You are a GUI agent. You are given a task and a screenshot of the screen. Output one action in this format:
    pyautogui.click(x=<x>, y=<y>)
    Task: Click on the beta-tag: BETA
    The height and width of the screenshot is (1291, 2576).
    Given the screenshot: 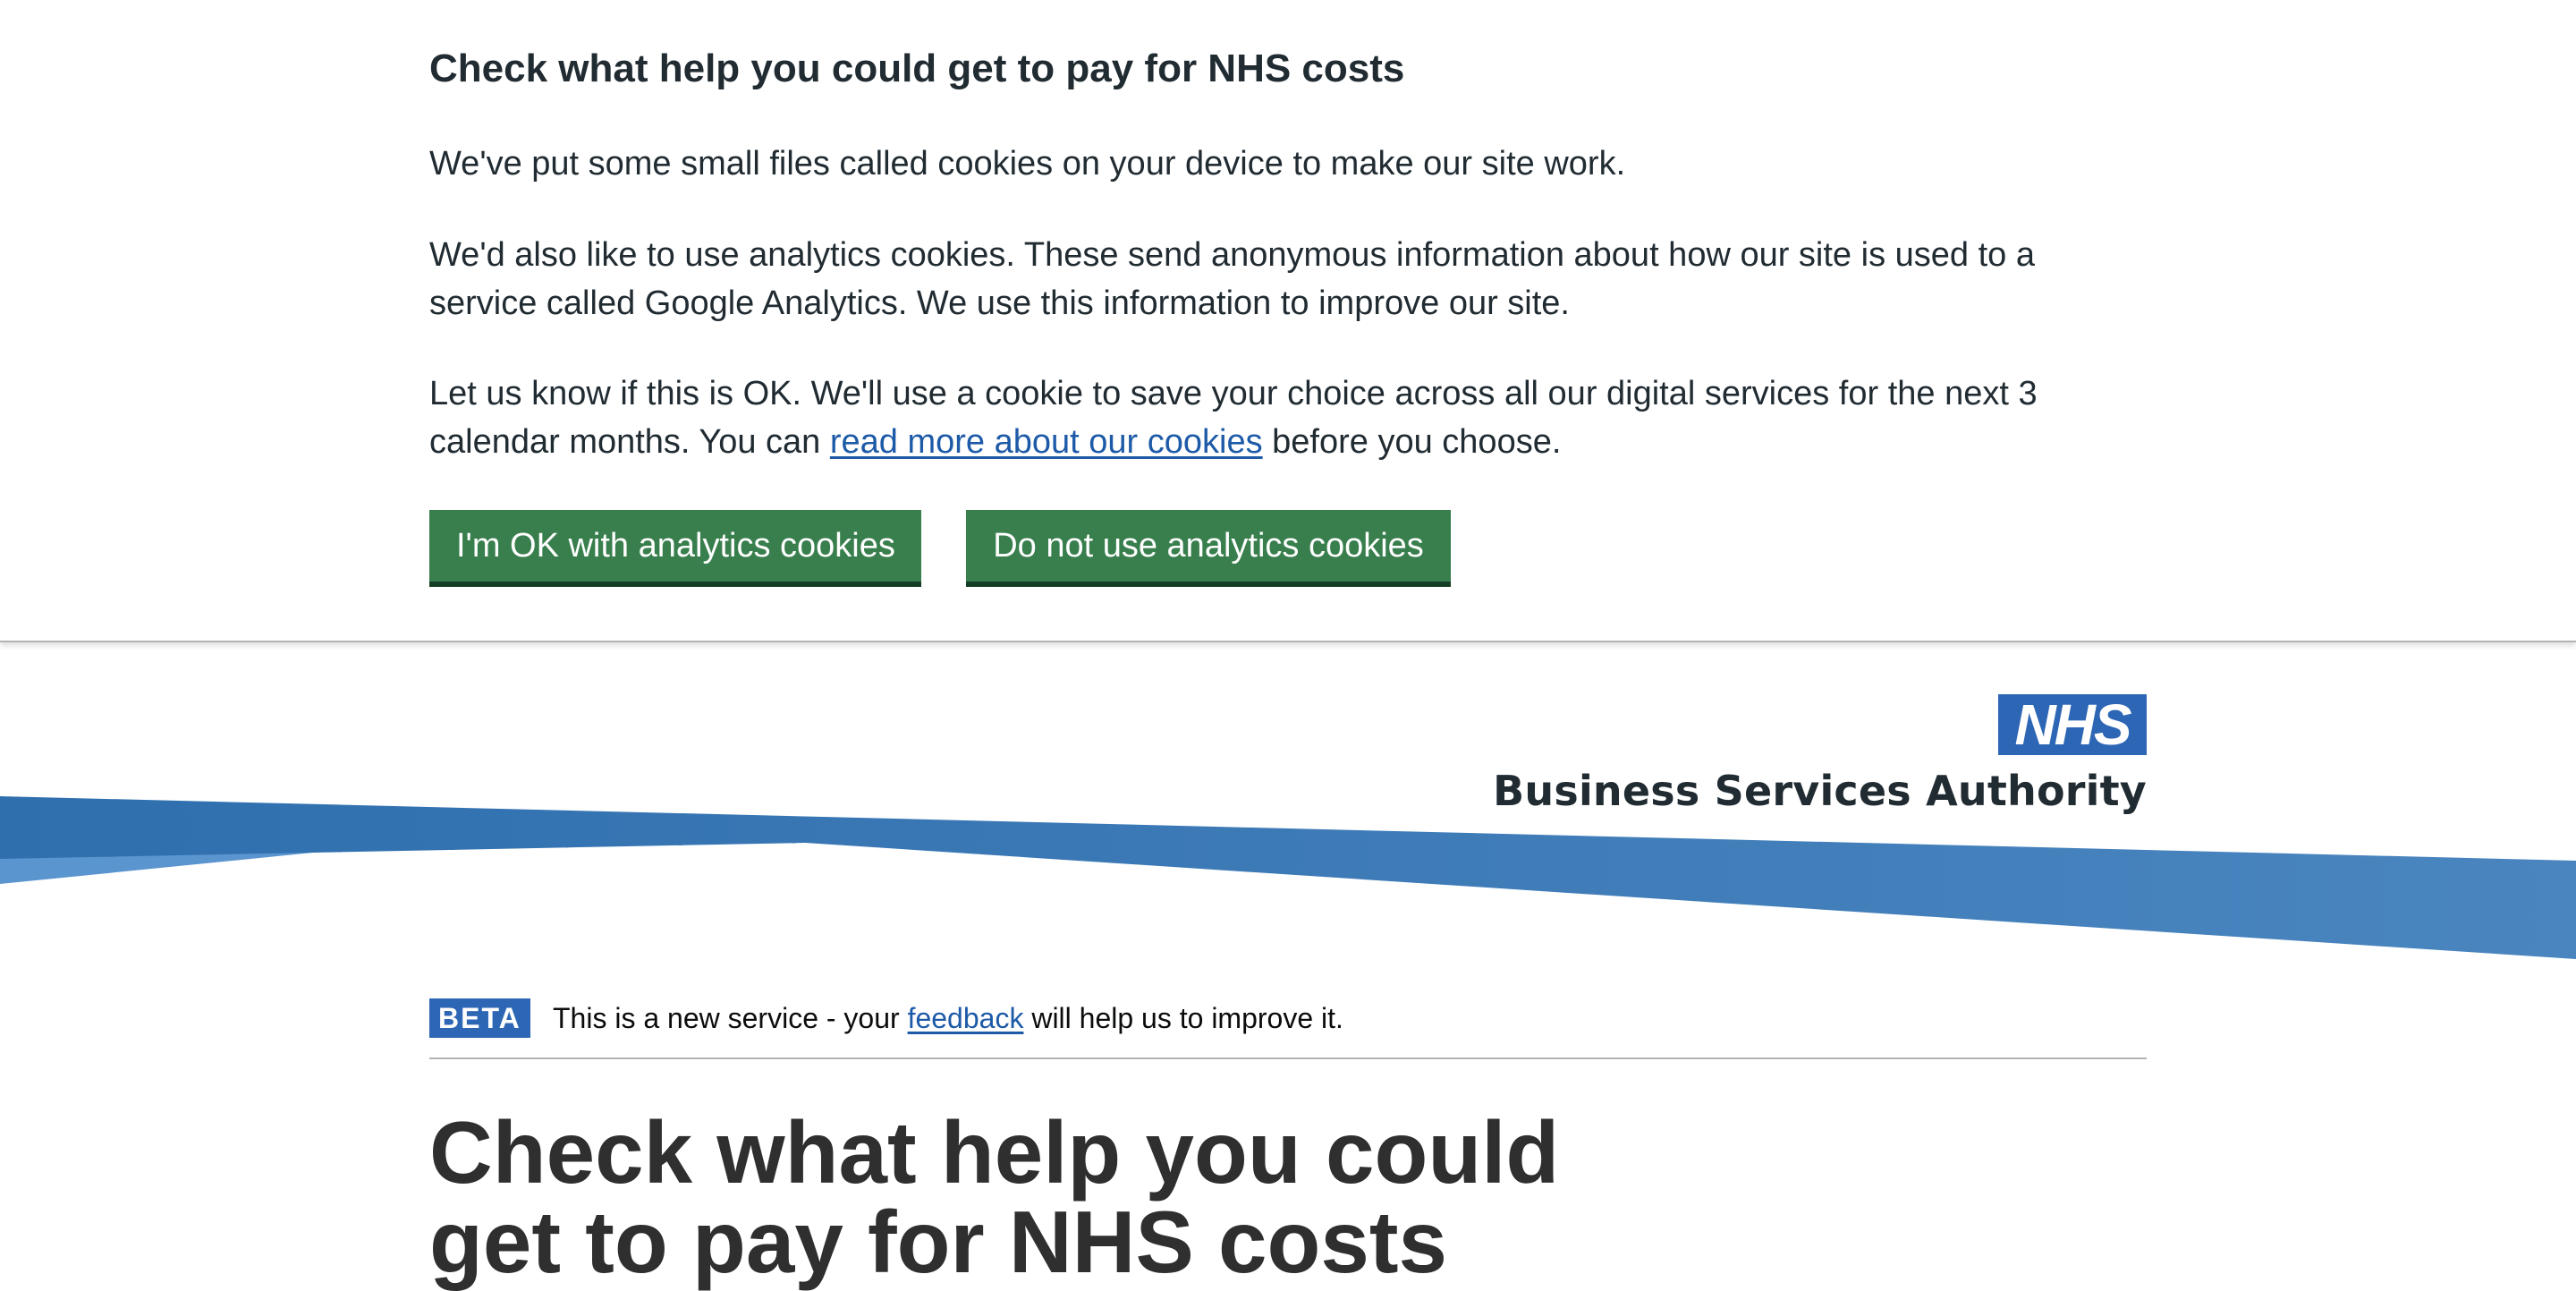 What is the action you would take?
    pyautogui.click(x=479, y=1018)
    